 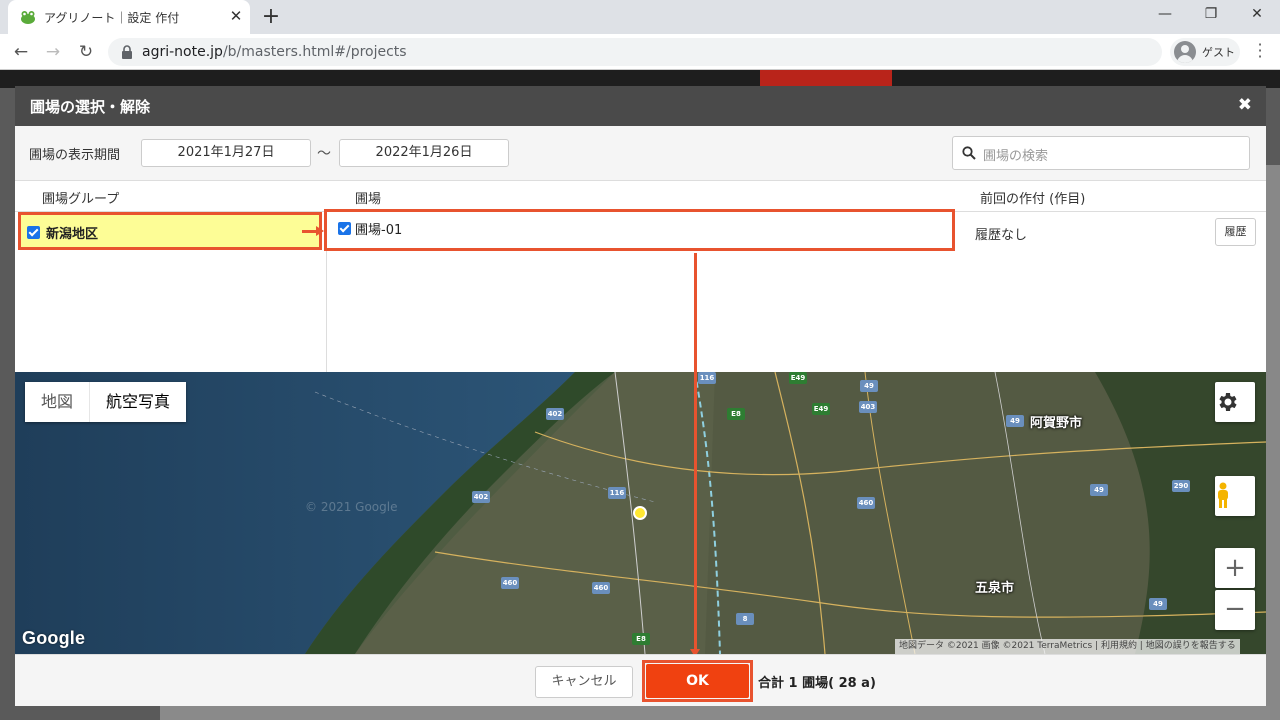 What do you see at coordinates (28, 17) in the screenshot?
I see `frog-icon` at bounding box center [28, 17].